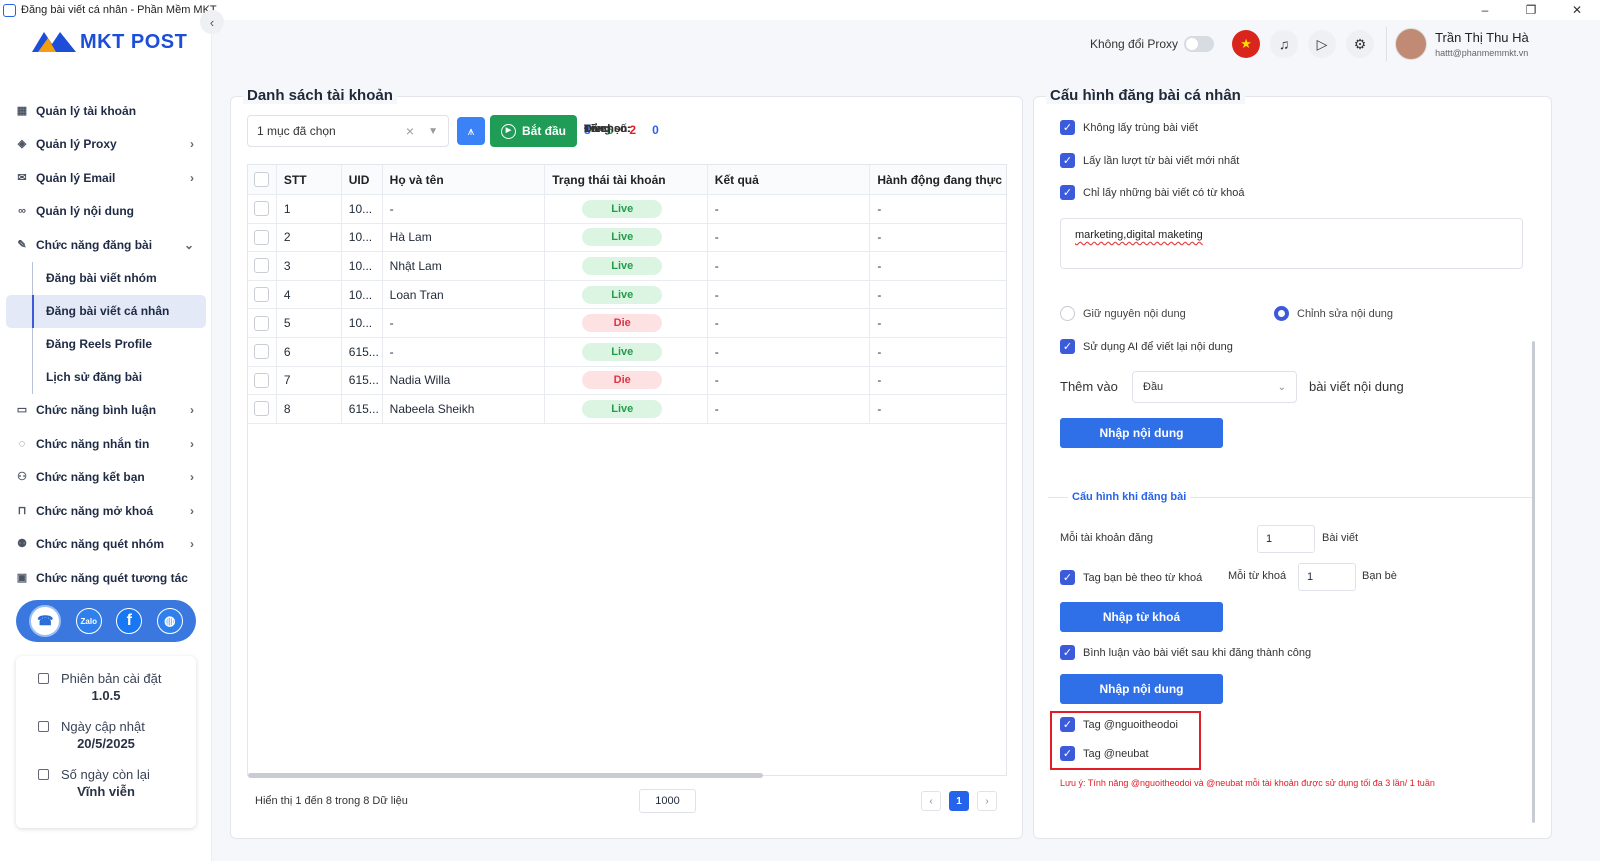 Image resolution: width=1600 pixels, height=861 pixels. What do you see at coordinates (627, 295) in the screenshot?
I see `table-row: 4 10... Loan Tran Live - -` at bounding box center [627, 295].